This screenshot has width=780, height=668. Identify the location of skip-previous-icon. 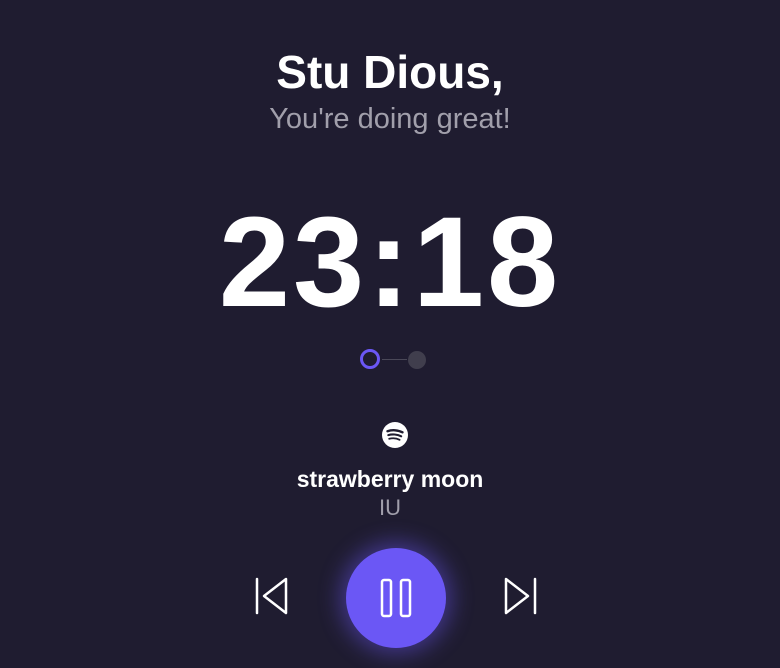
(271, 596).